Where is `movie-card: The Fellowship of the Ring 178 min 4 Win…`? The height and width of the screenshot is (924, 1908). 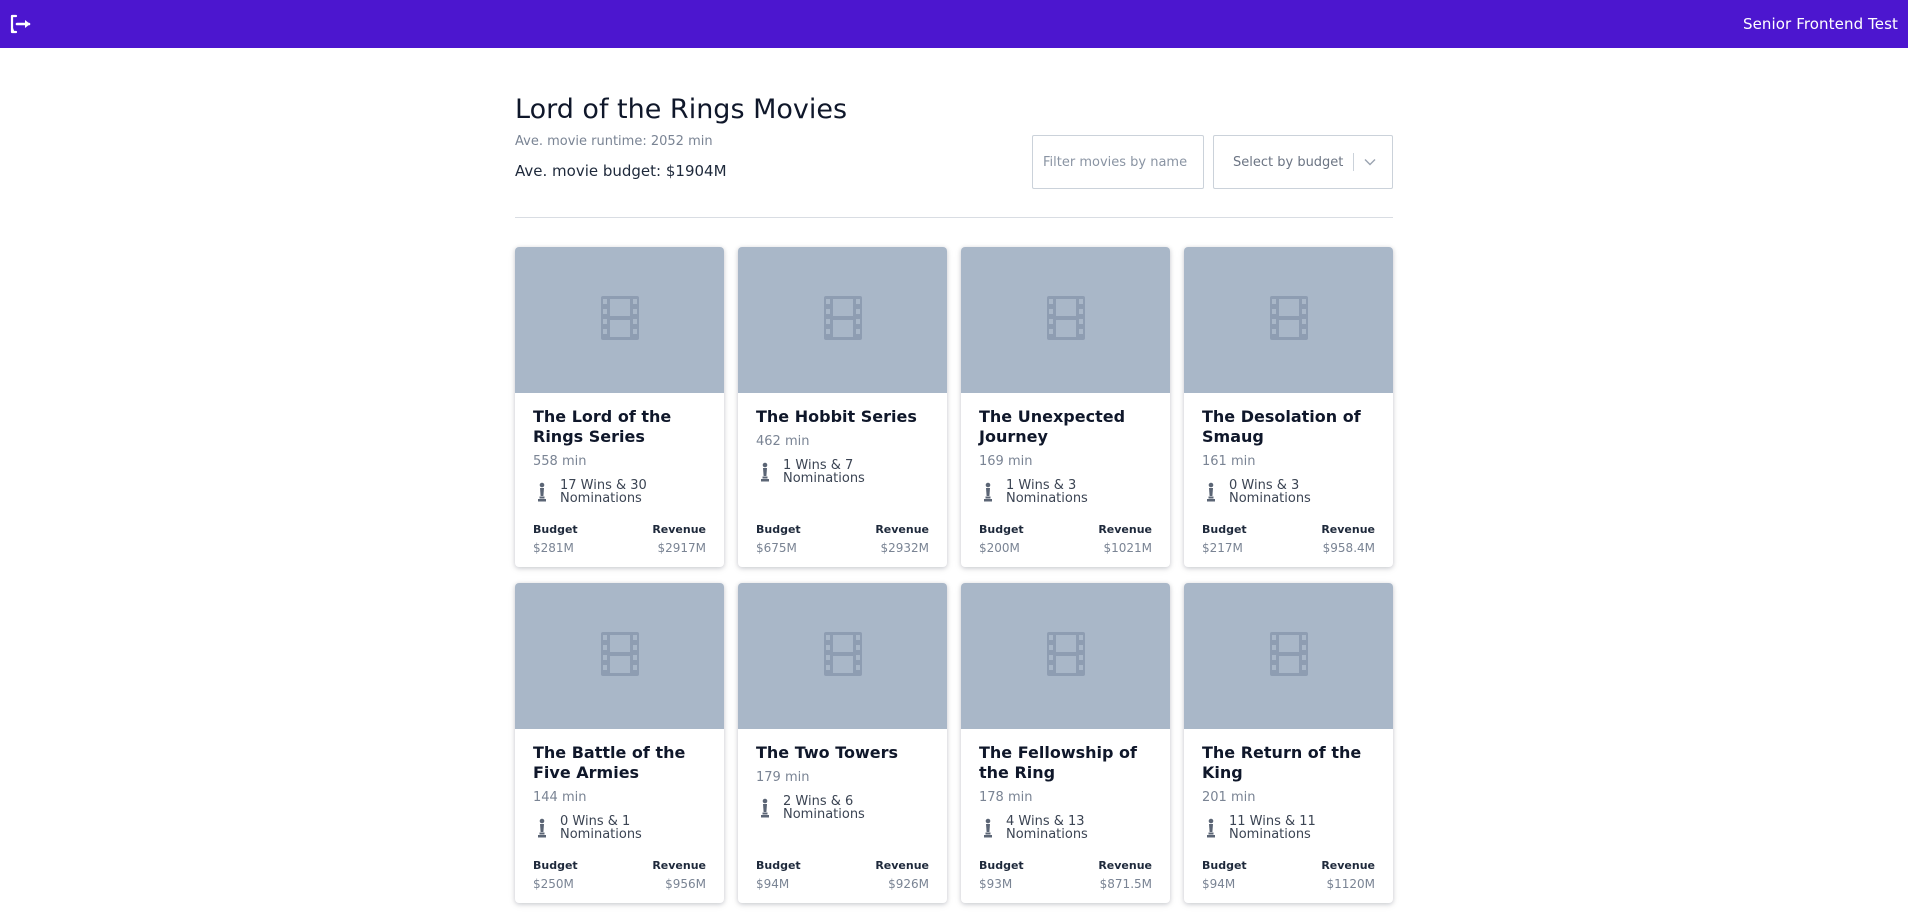
movie-card: The Fellowship of the Ring 178 min 4 Win… is located at coordinates (1065, 743).